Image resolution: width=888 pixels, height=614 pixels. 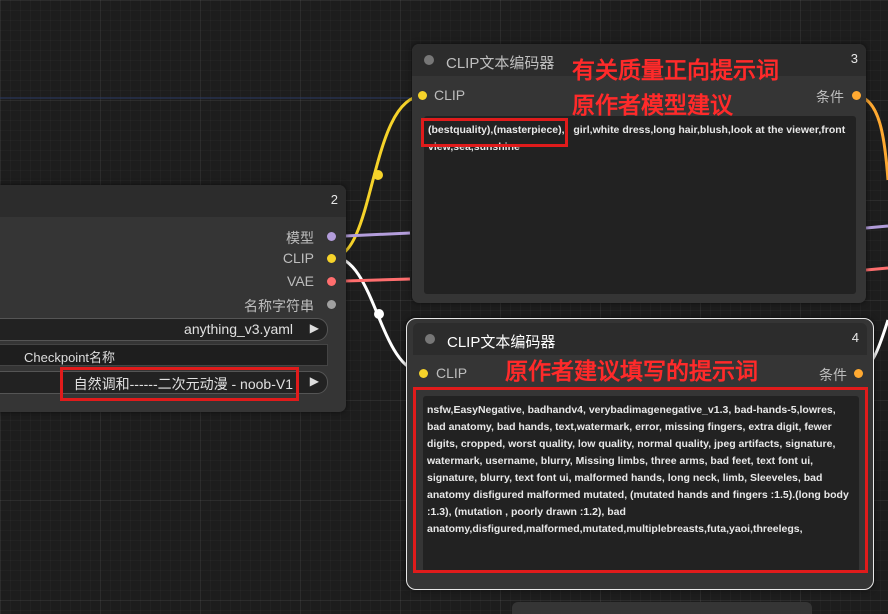 I want to click on output-model-dot, so click(x=331, y=236).